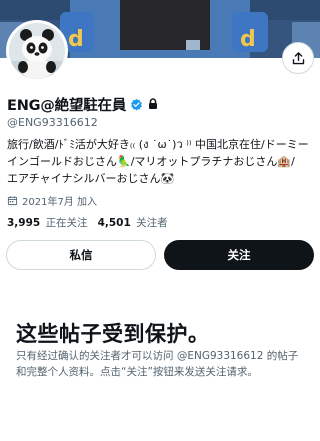 This screenshot has height=441, width=320. I want to click on profile-name-row: ENG@絶望駐在員, so click(83, 104).